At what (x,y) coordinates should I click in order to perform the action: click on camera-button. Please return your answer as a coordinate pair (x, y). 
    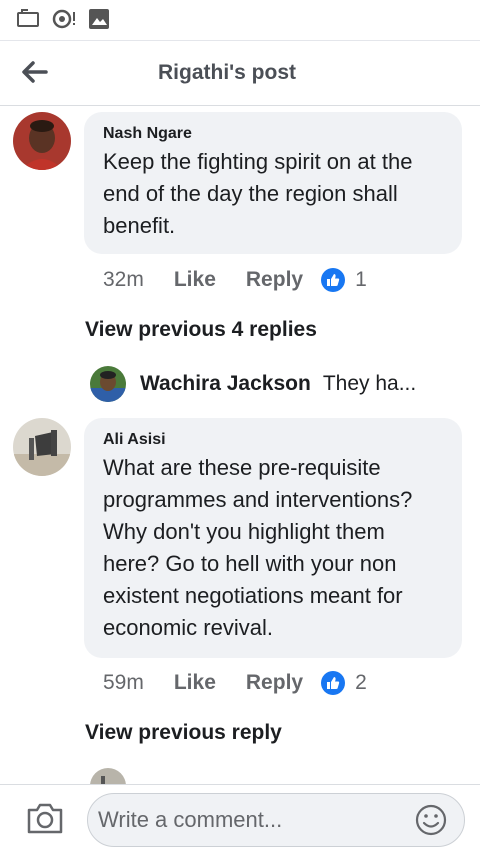
    Looking at the image, I should click on (45, 818).